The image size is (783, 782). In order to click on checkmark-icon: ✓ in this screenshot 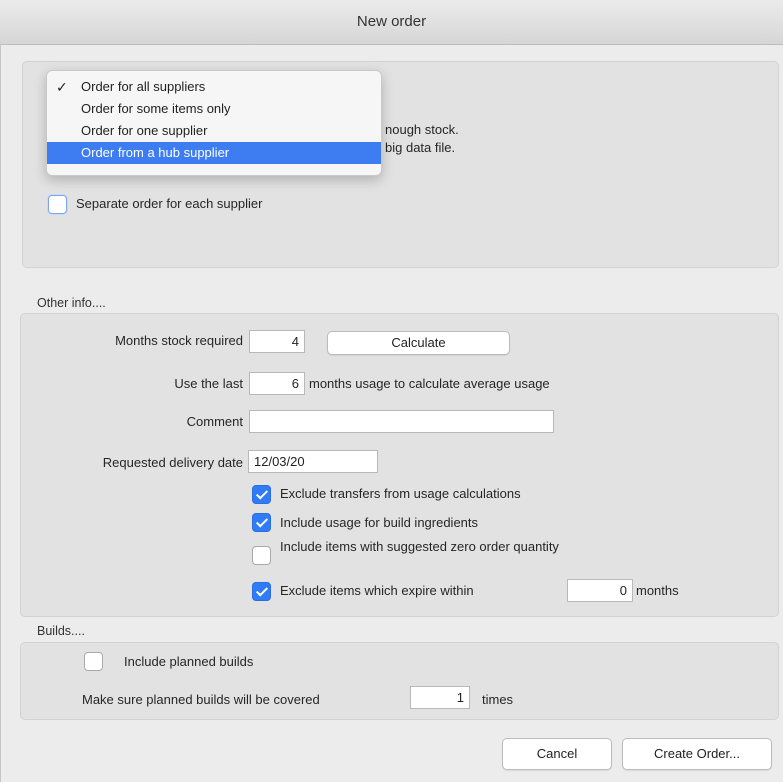, I will do `click(62, 87)`.